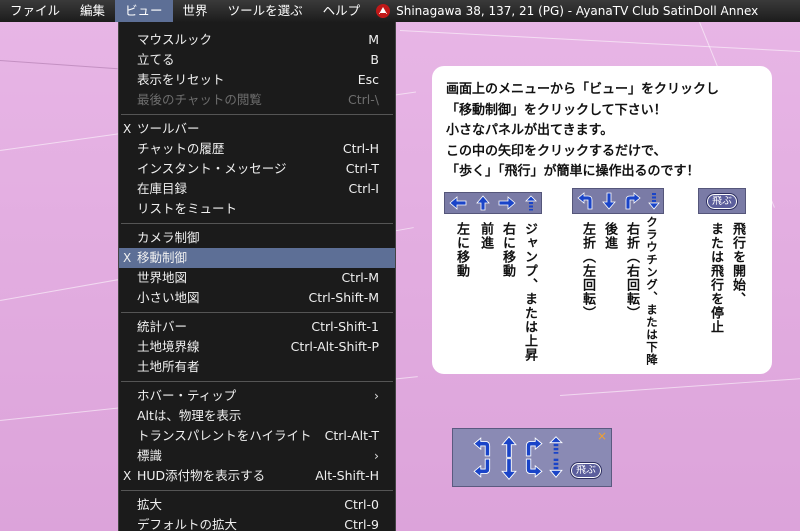 The height and width of the screenshot is (531, 800). What do you see at coordinates (715, 278) in the screenshot?
I see `caption-fly-stop: または飛行を停止` at bounding box center [715, 278].